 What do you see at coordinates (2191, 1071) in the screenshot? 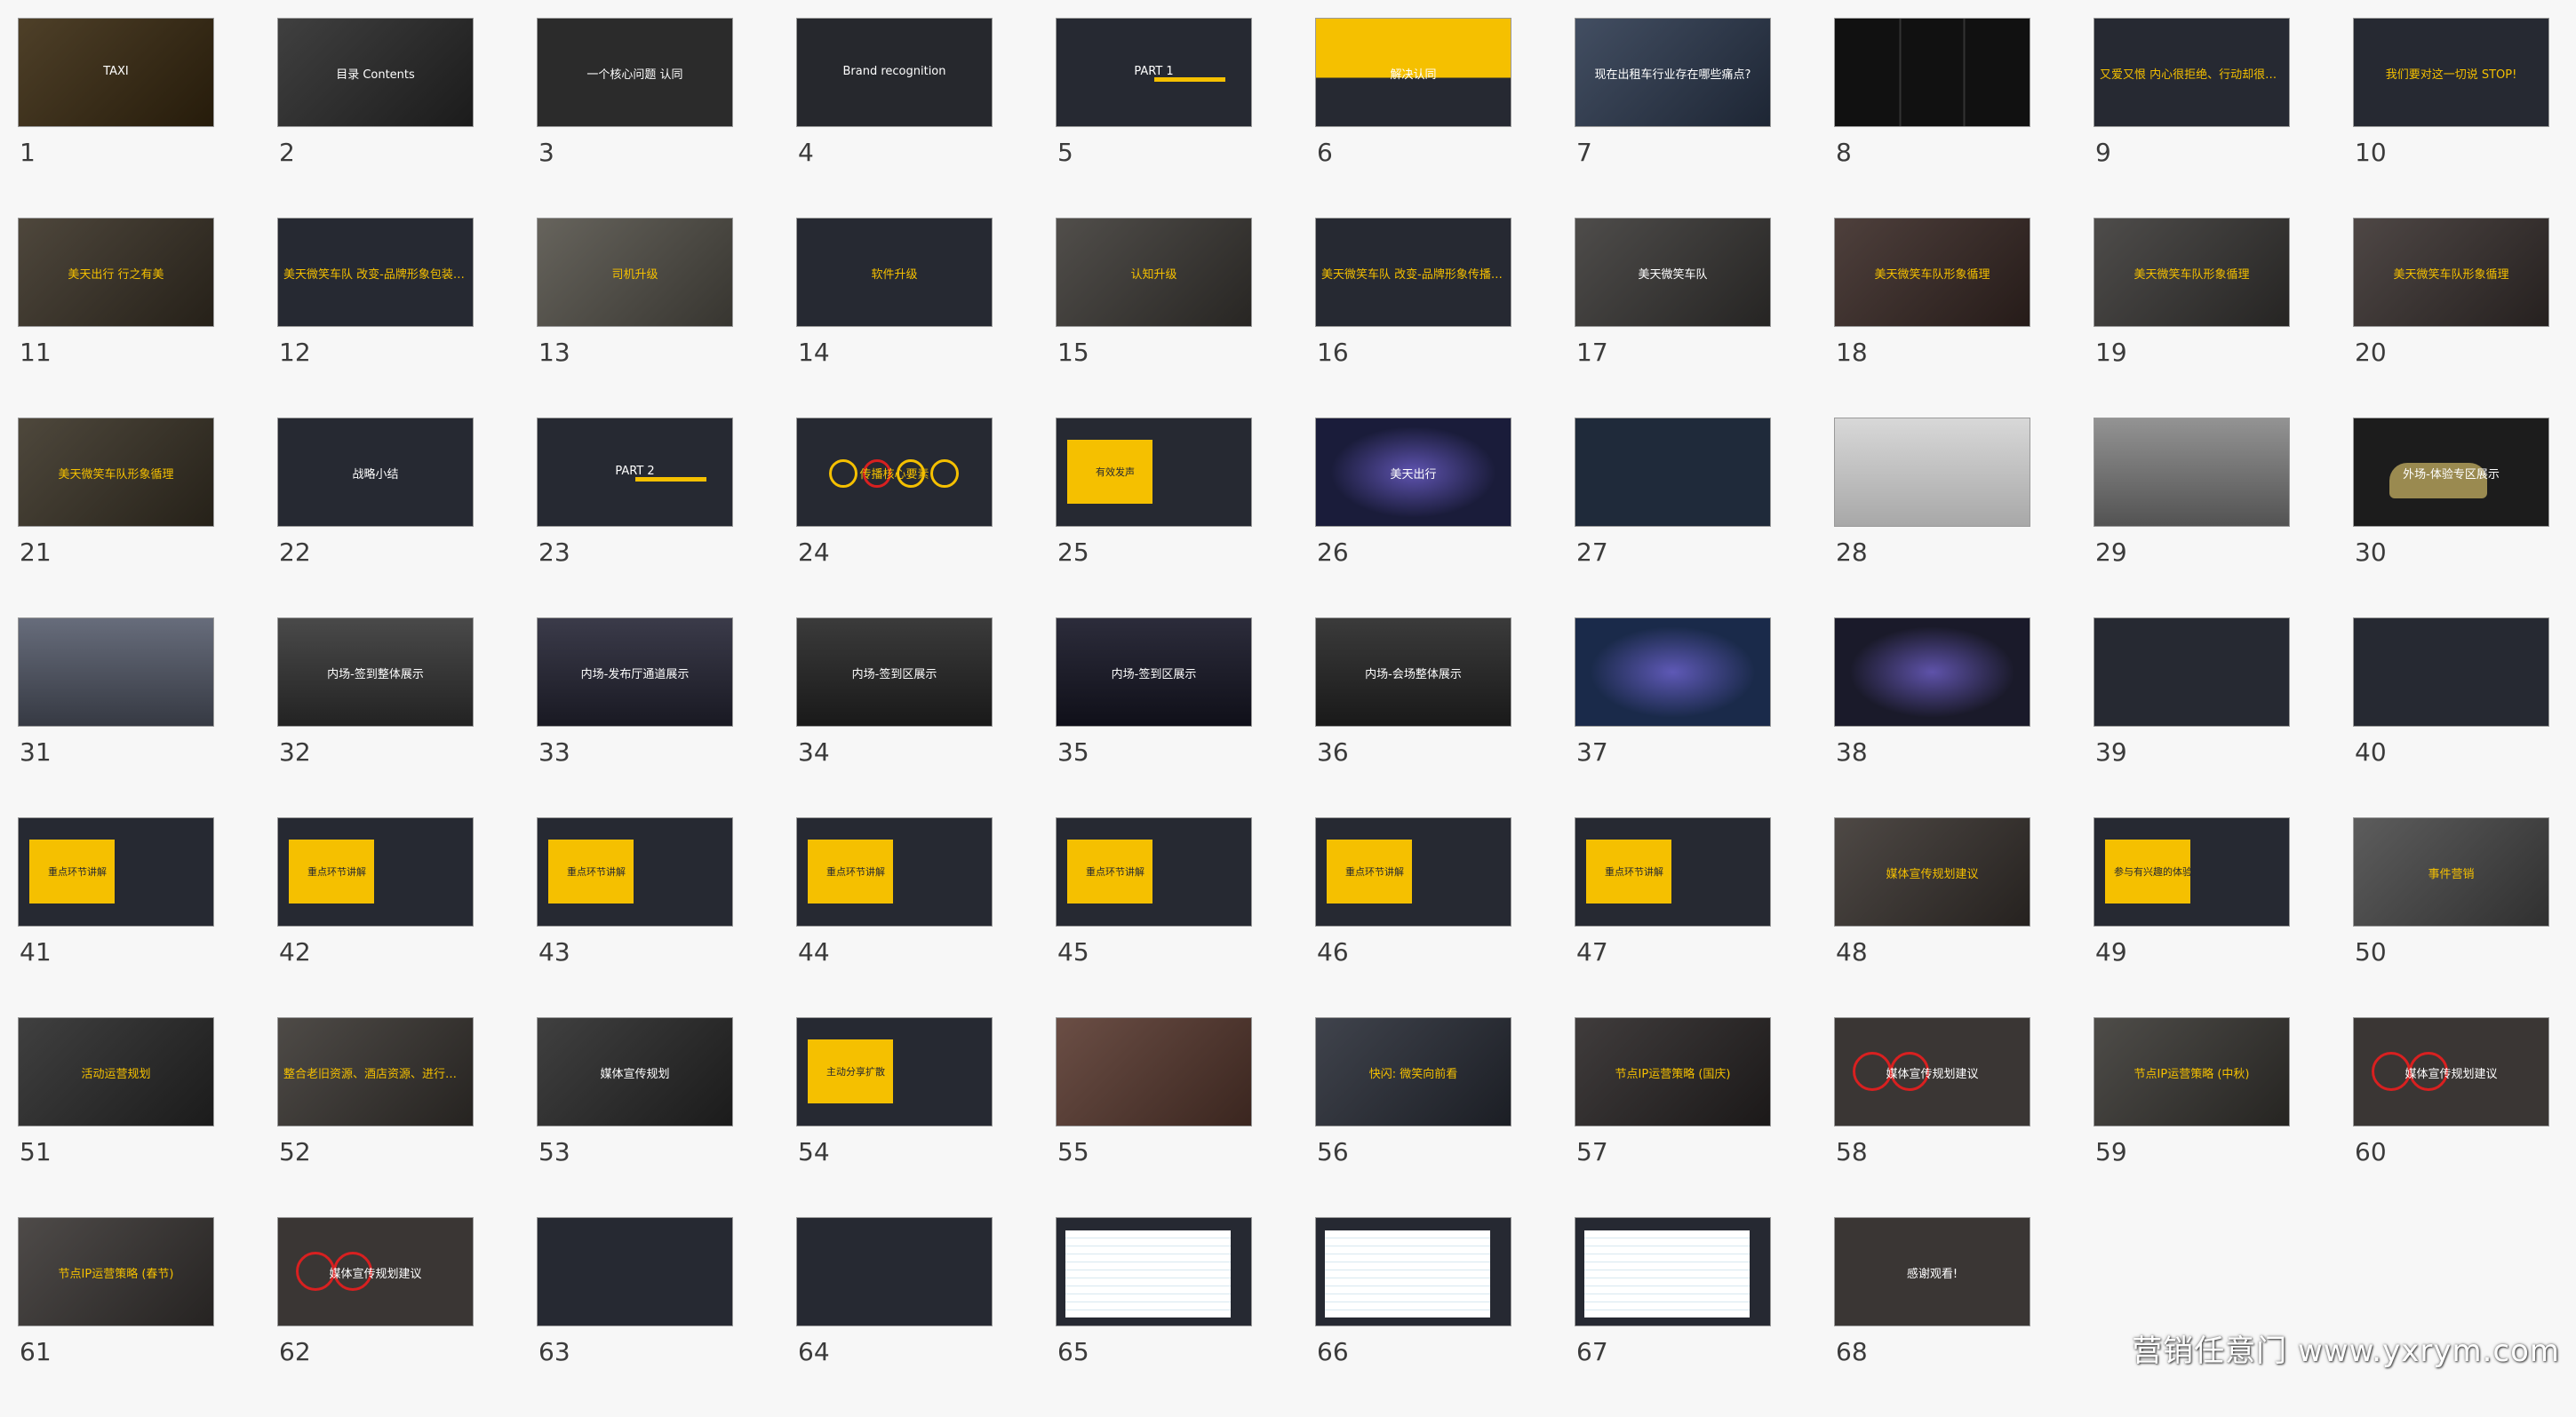
I see `slide-thumbnail: 节点IP运营策略 (中秋)` at bounding box center [2191, 1071].